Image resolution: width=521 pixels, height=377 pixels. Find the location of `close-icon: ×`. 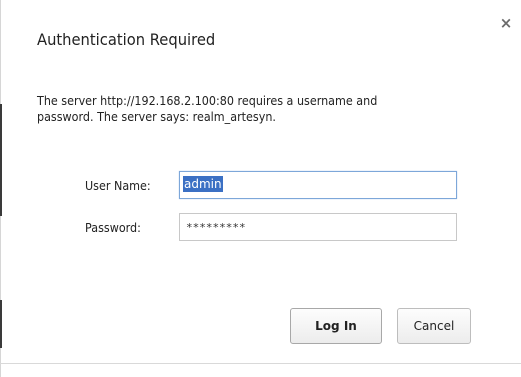

close-icon: × is located at coordinates (506, 23).